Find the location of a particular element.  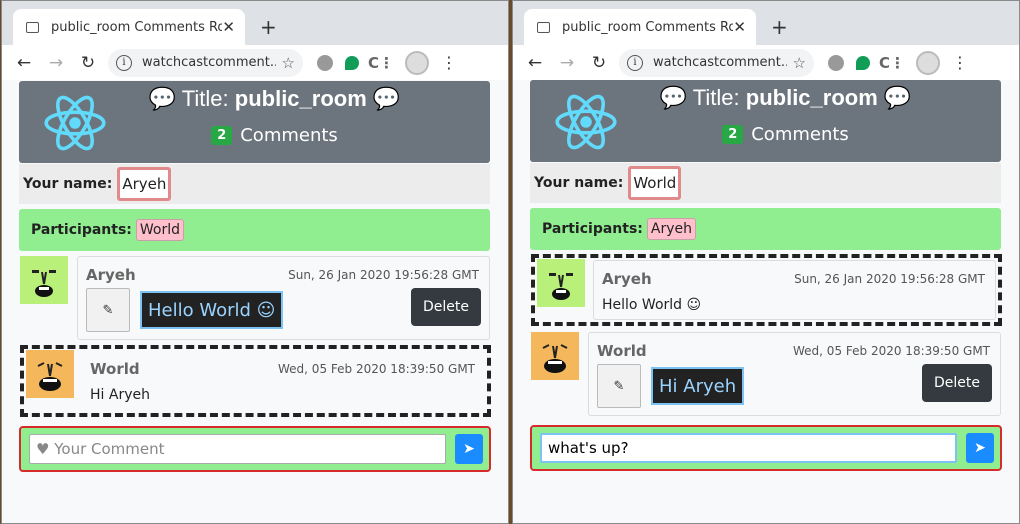

comment-composer: what's up? ➤ is located at coordinates (766, 448).